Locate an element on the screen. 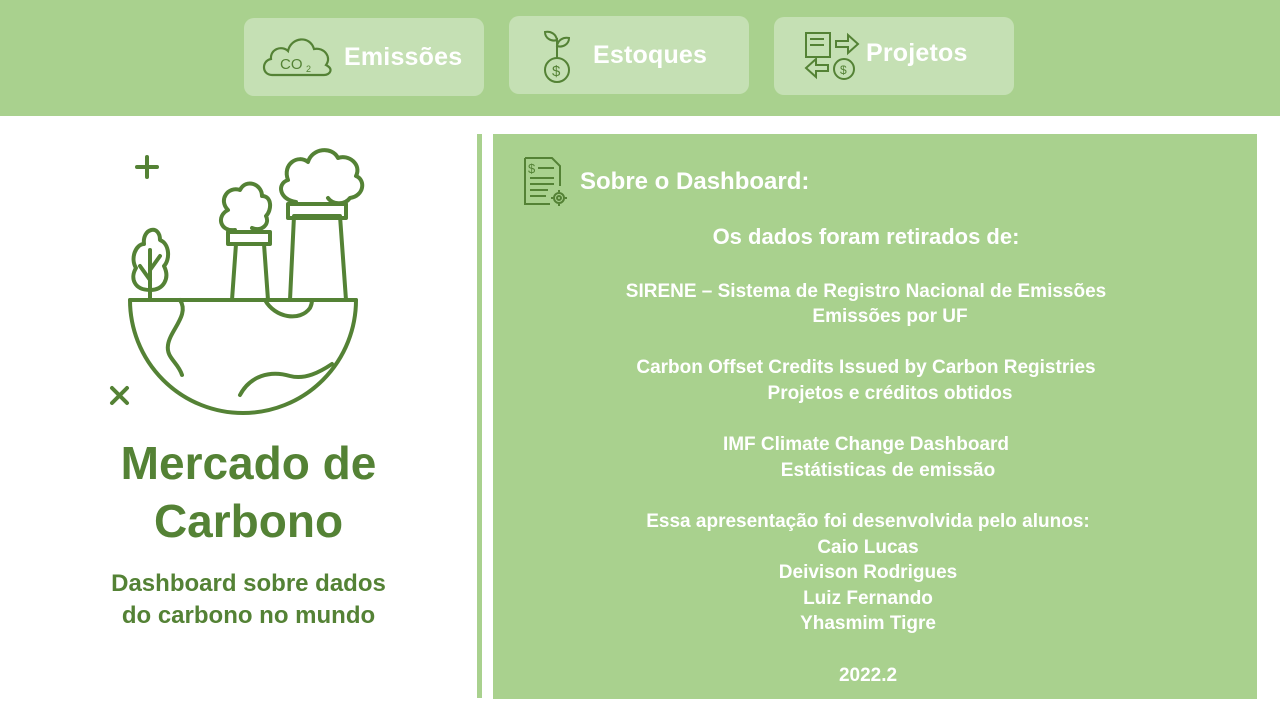  source-1-desc: Emissões por UF is located at coordinates (890, 316).